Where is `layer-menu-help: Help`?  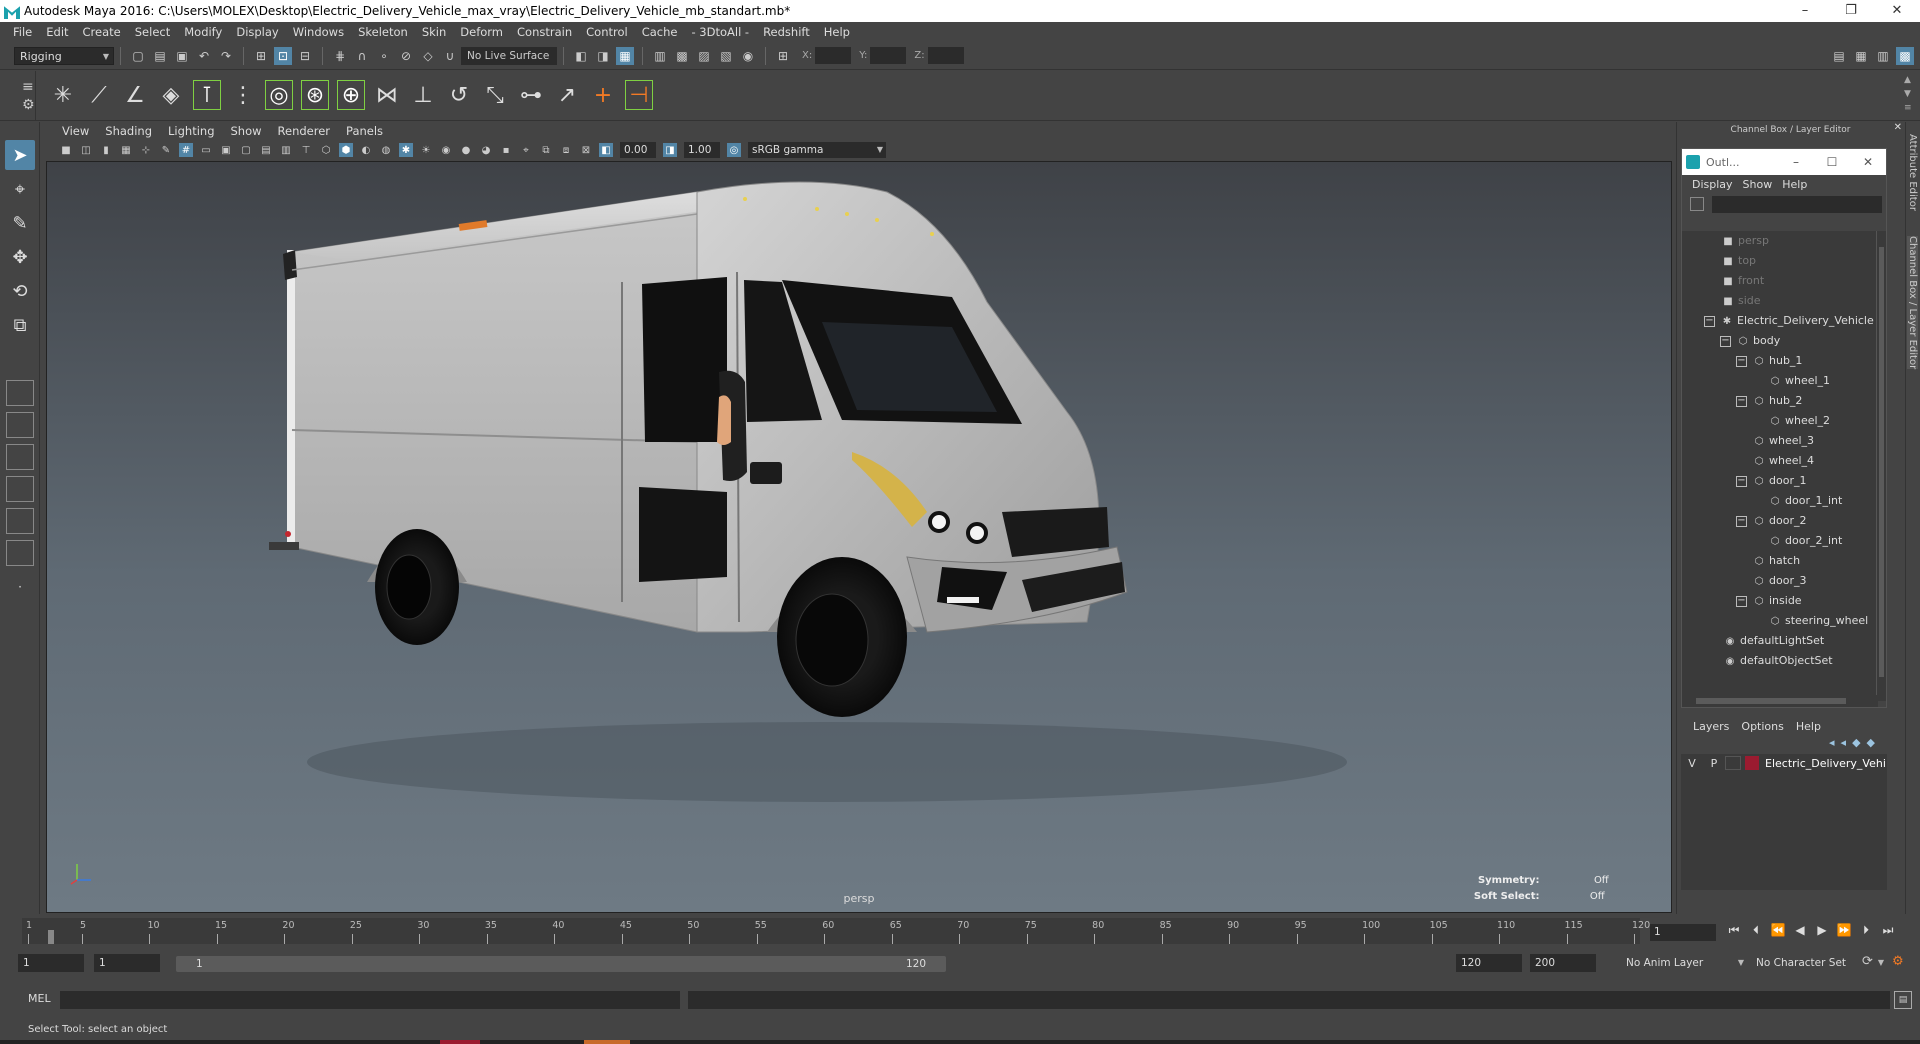
layer-menu-help: Help is located at coordinates (1808, 726).